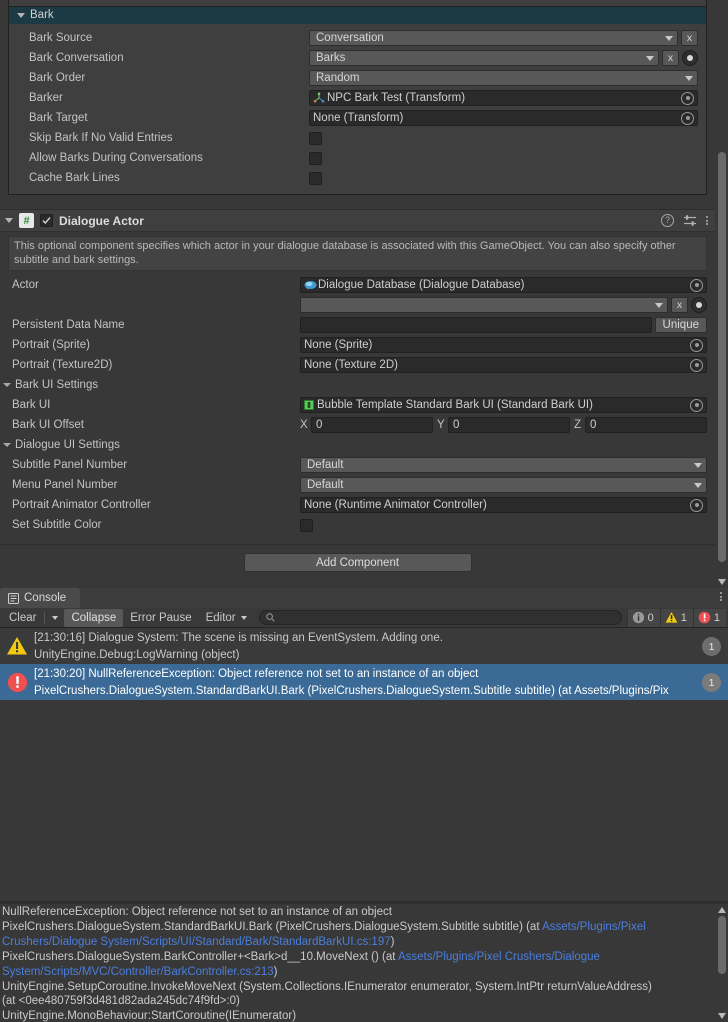 The width and height of the screenshot is (728, 1022). I want to click on offset-y-axis-label: Y, so click(441, 425).